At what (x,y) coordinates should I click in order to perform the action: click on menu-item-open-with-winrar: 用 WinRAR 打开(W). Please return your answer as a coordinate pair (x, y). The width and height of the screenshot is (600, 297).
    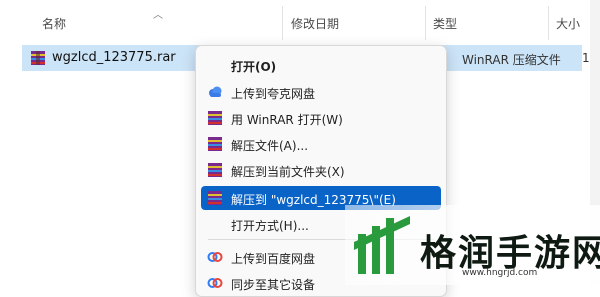
    Looking at the image, I should click on (321, 118).